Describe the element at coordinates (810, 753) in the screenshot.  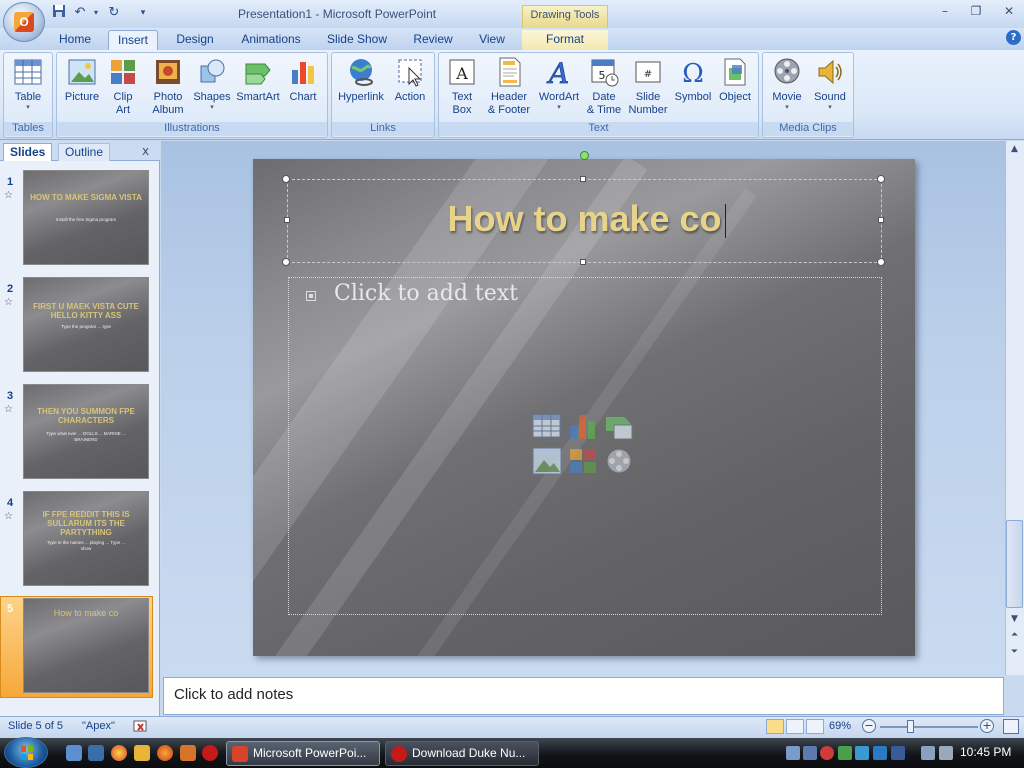
I see `tray-app-icon` at that location.